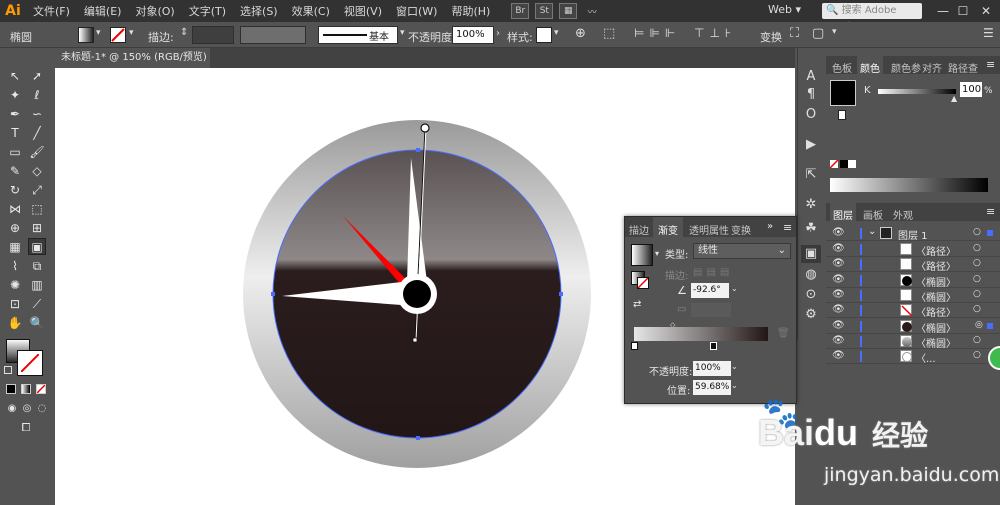 This screenshot has height=505, width=1000. Describe the element at coordinates (520, 11) in the screenshot. I see `bridge-icon: Br` at that location.